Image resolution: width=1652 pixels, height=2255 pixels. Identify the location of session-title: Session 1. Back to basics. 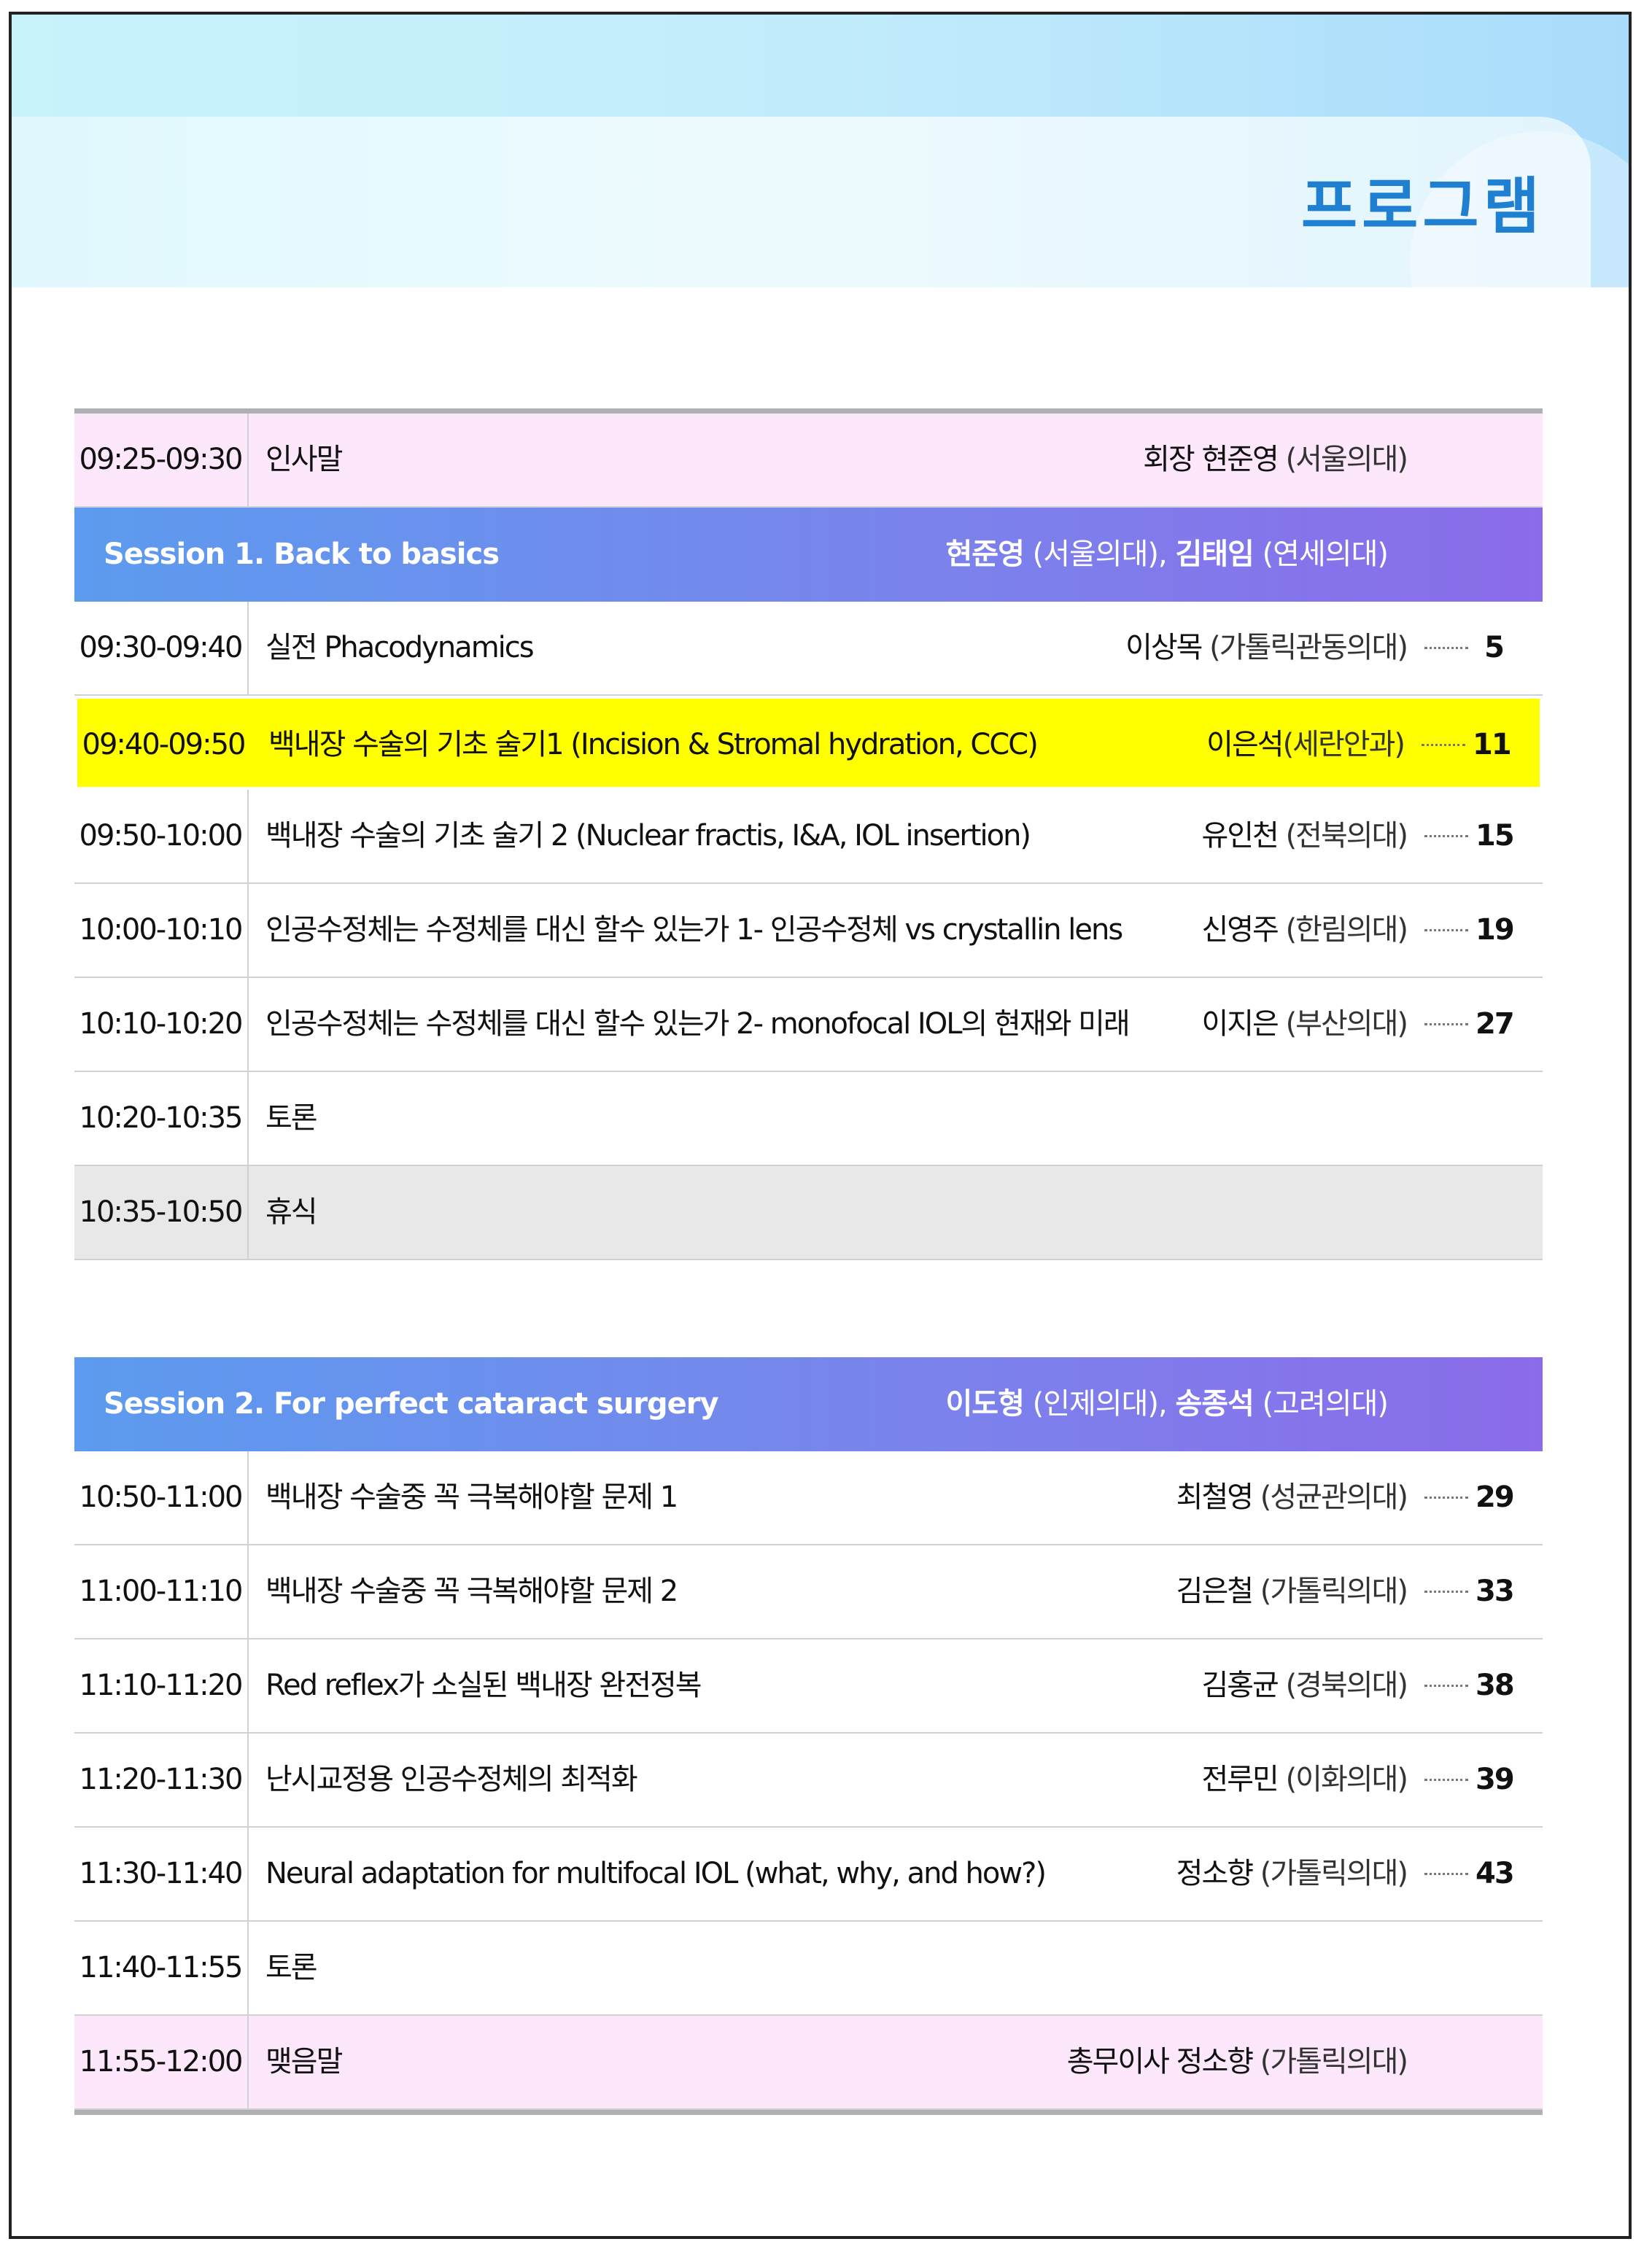
(302, 554).